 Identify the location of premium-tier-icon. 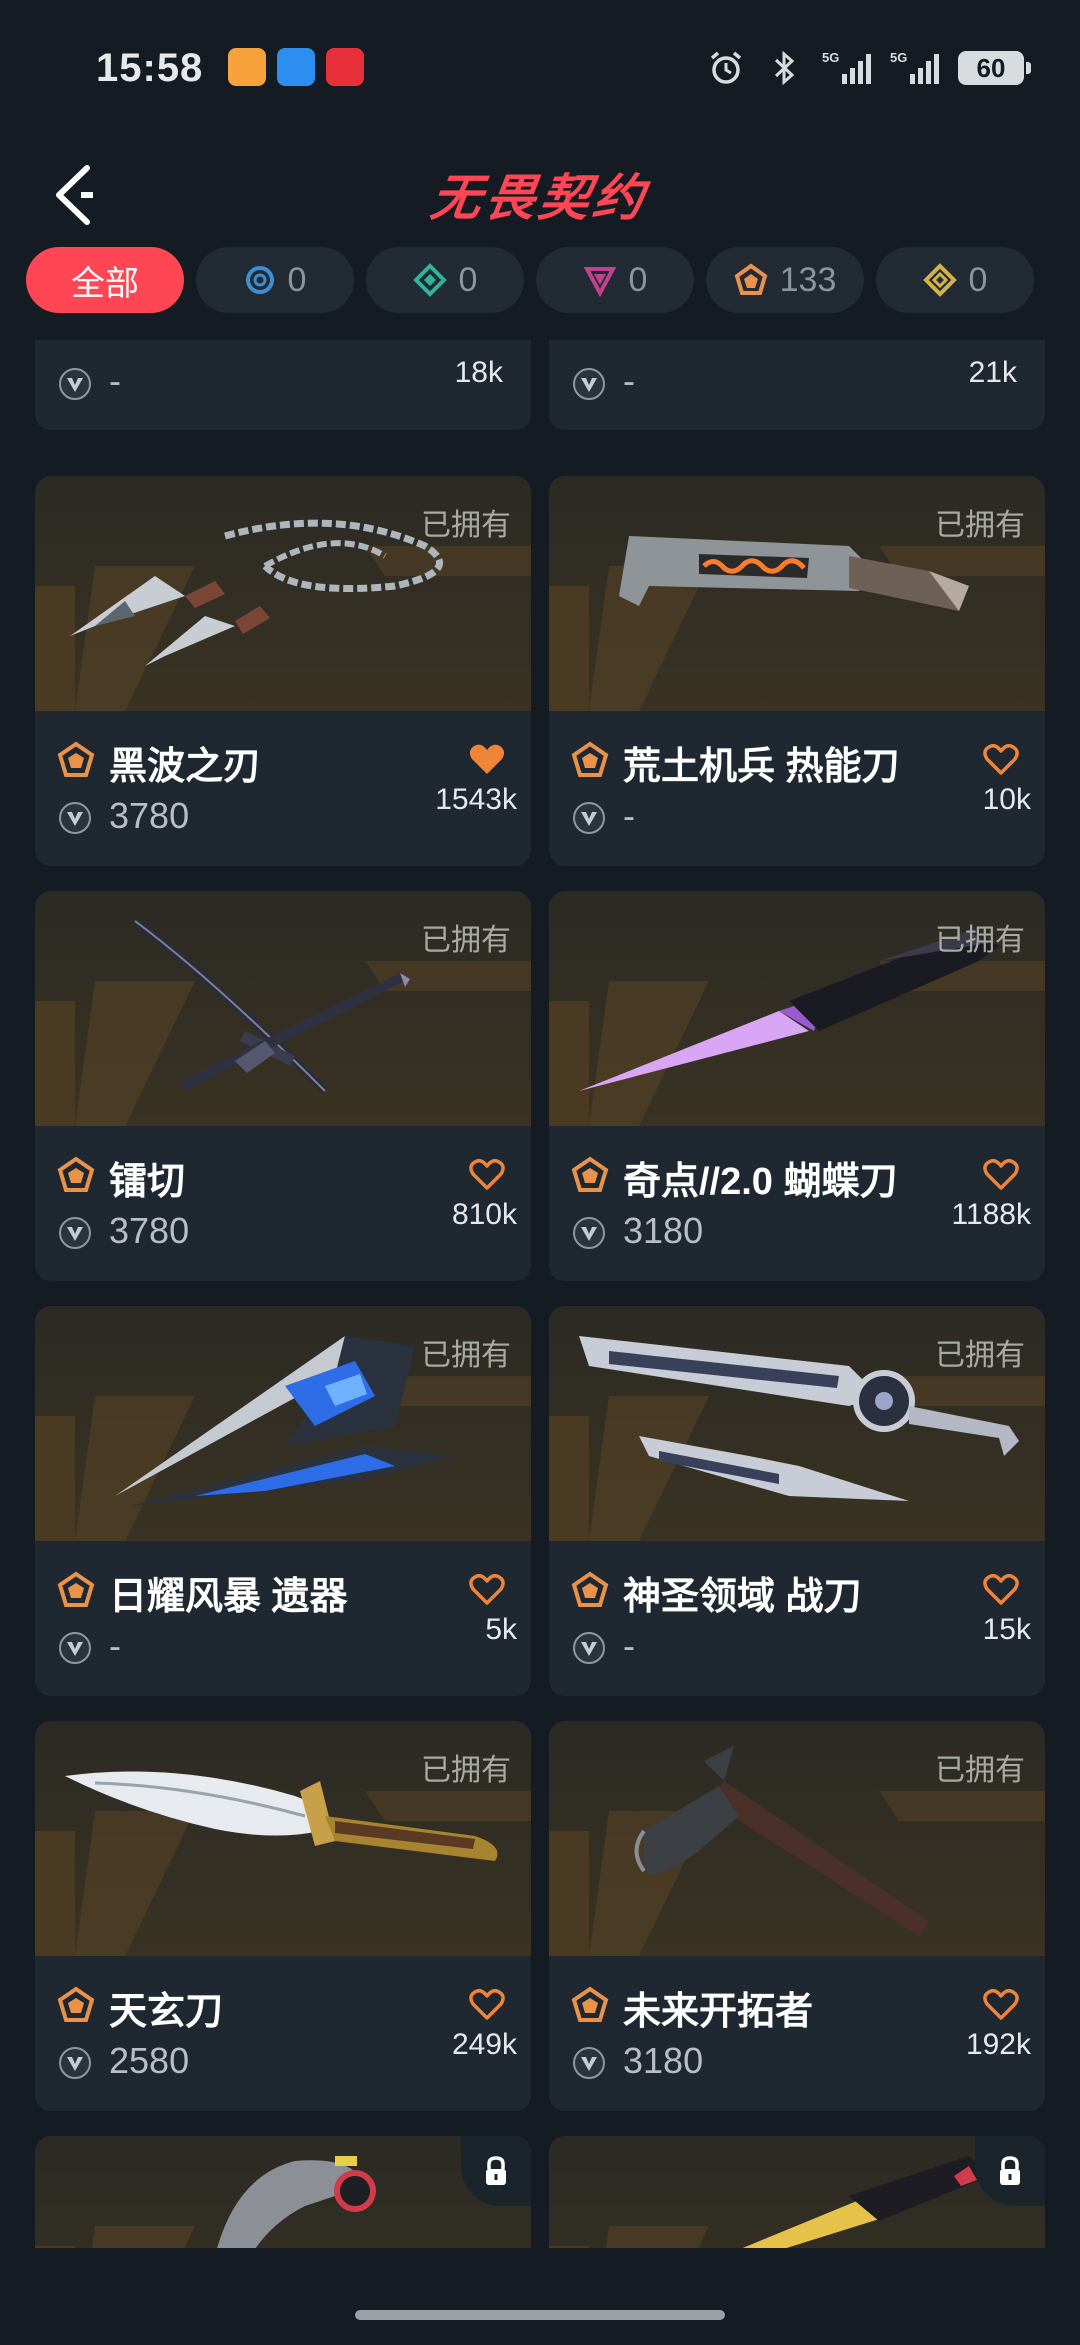
(599, 282).